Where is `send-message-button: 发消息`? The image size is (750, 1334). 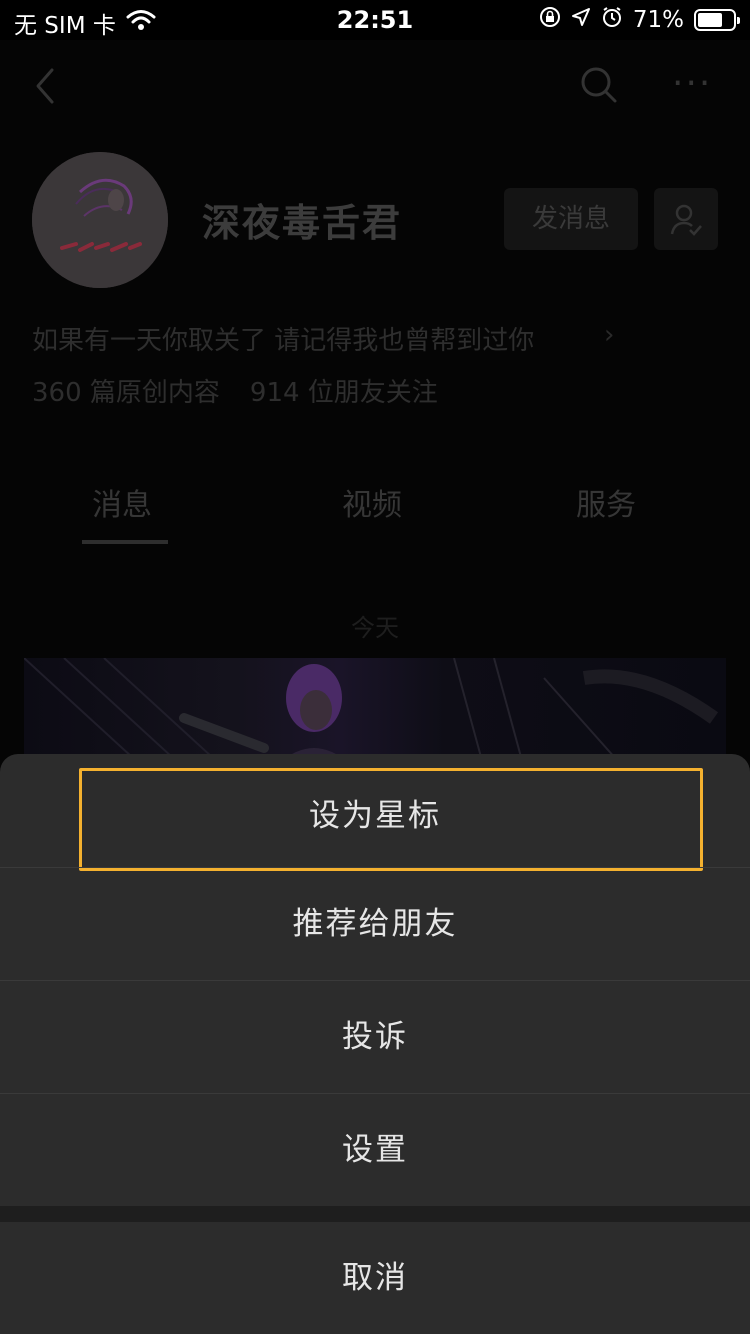
send-message-button: 发消息 is located at coordinates (571, 219).